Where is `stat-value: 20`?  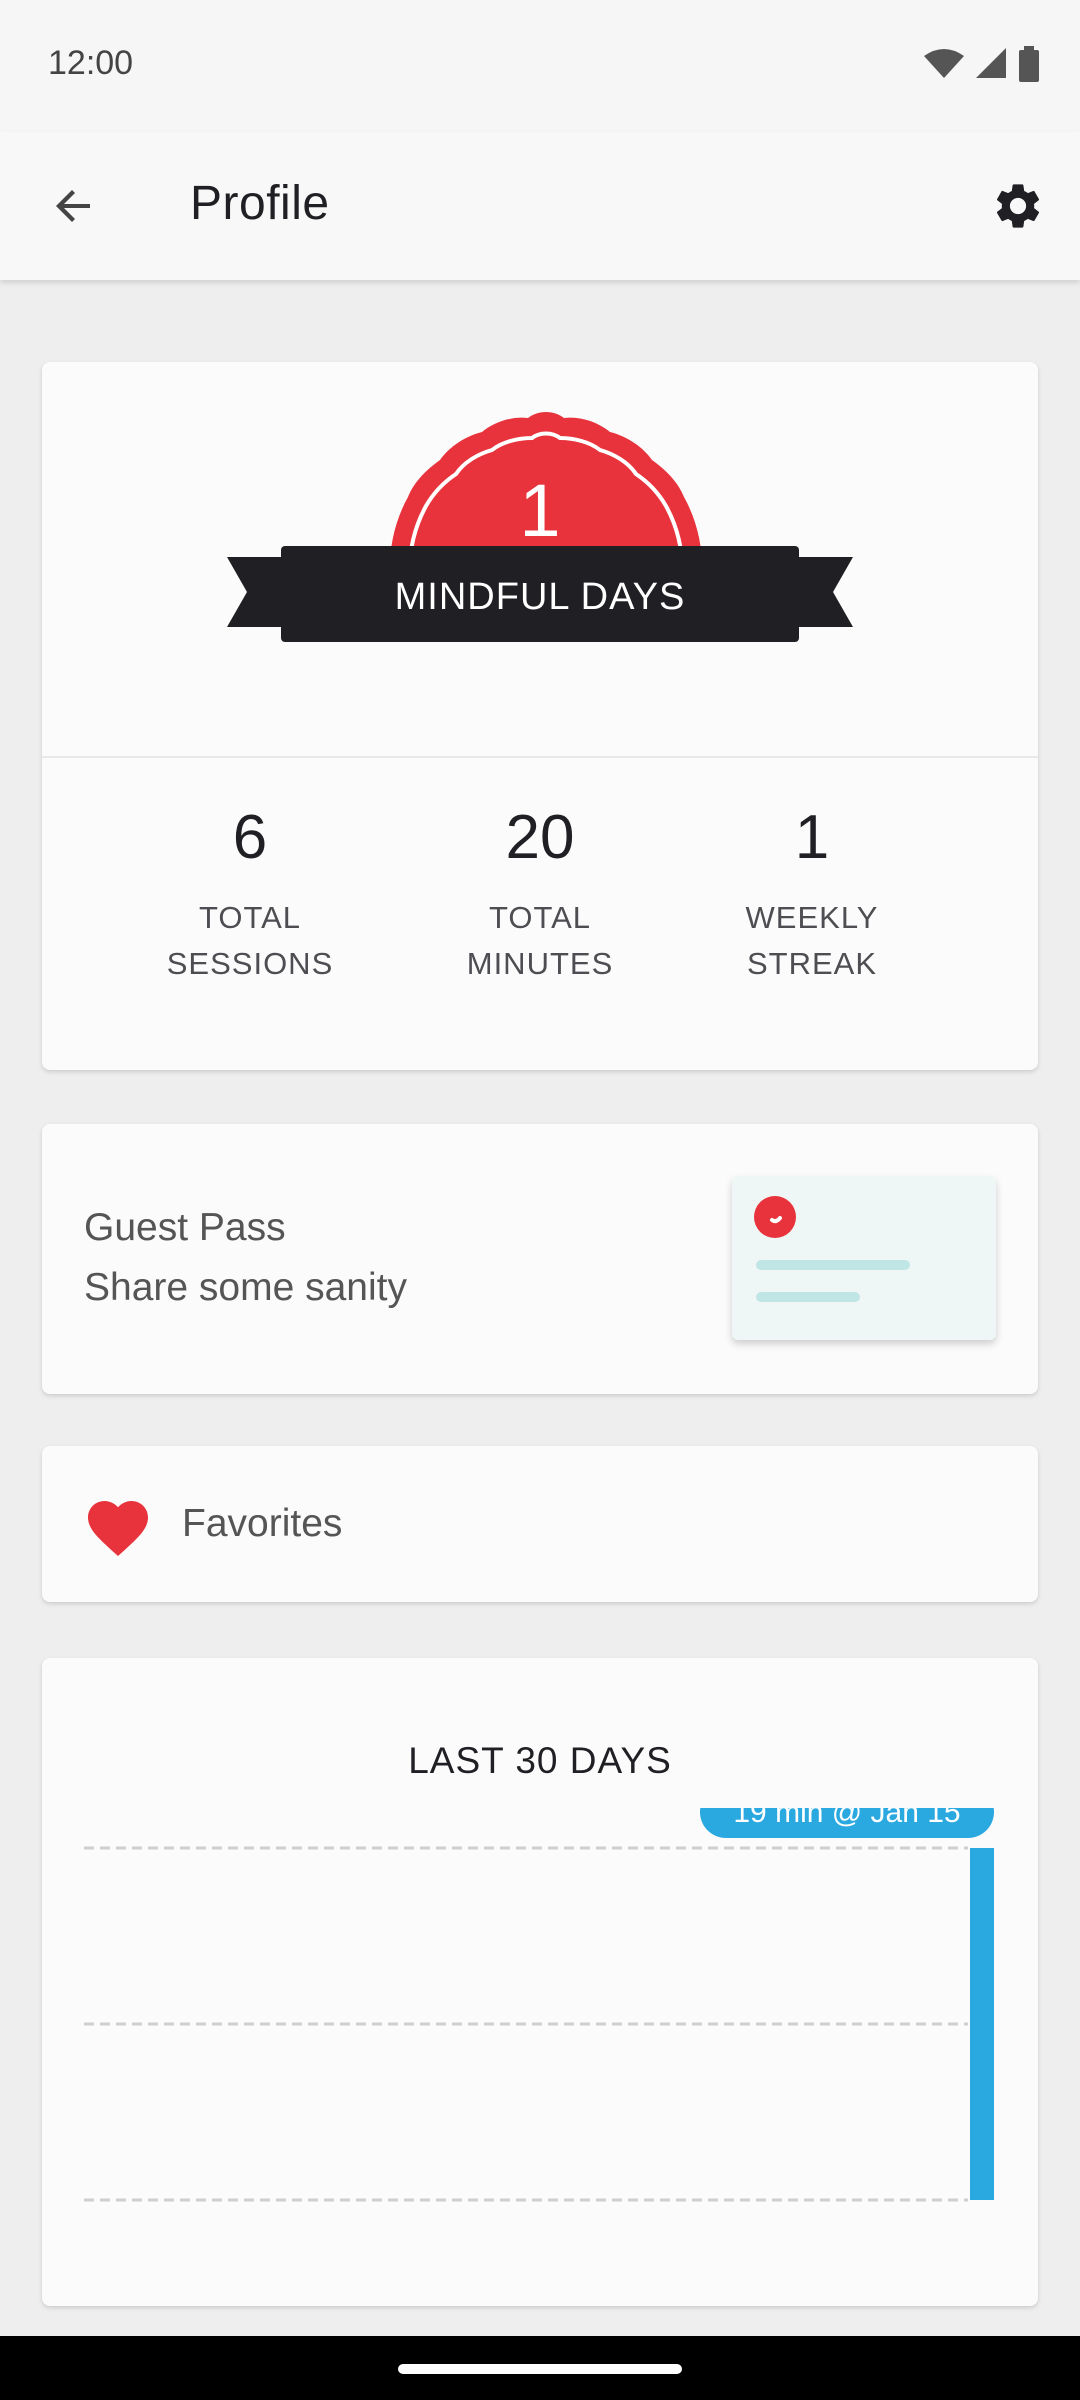
stat-value: 20 is located at coordinates (540, 837).